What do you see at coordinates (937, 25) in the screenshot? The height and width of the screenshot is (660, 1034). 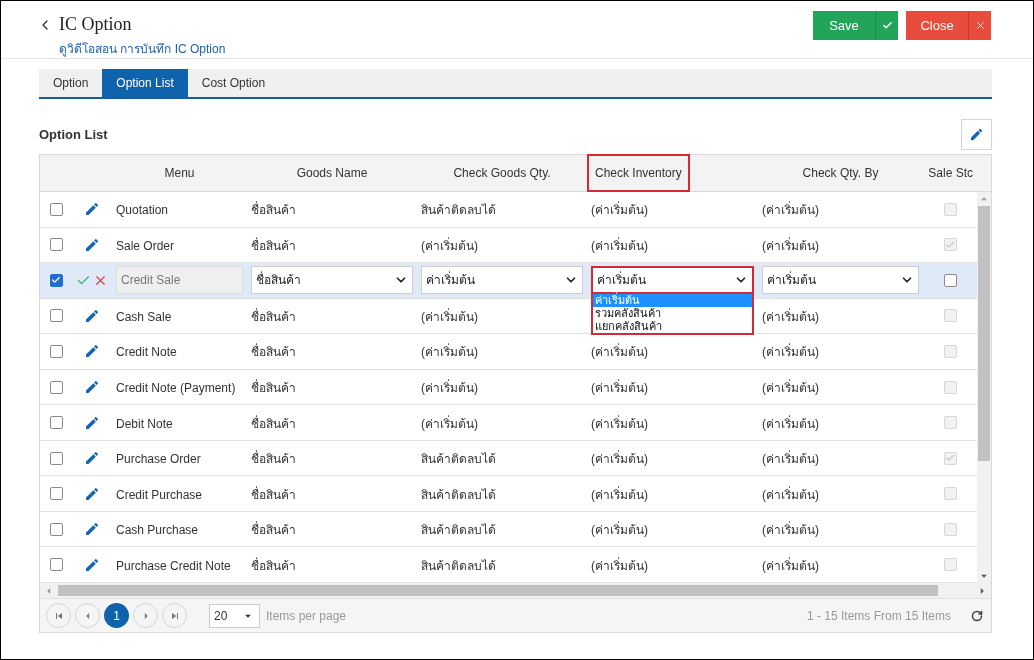 I see `close-button: Close` at bounding box center [937, 25].